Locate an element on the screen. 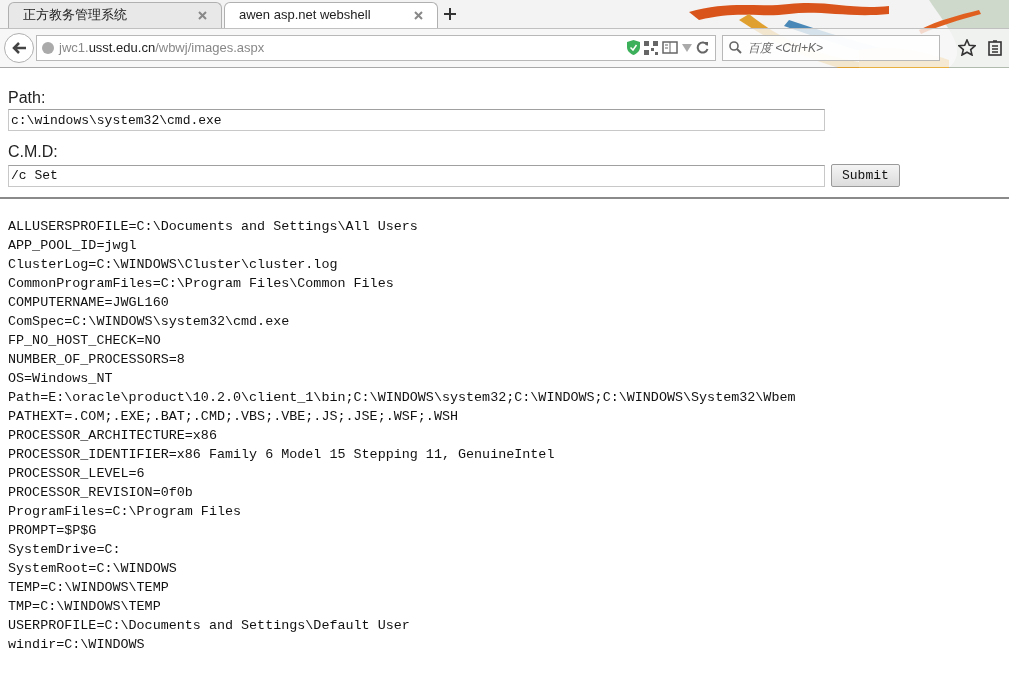  tab-title: 正方教务管理系统 is located at coordinates (75, 15).